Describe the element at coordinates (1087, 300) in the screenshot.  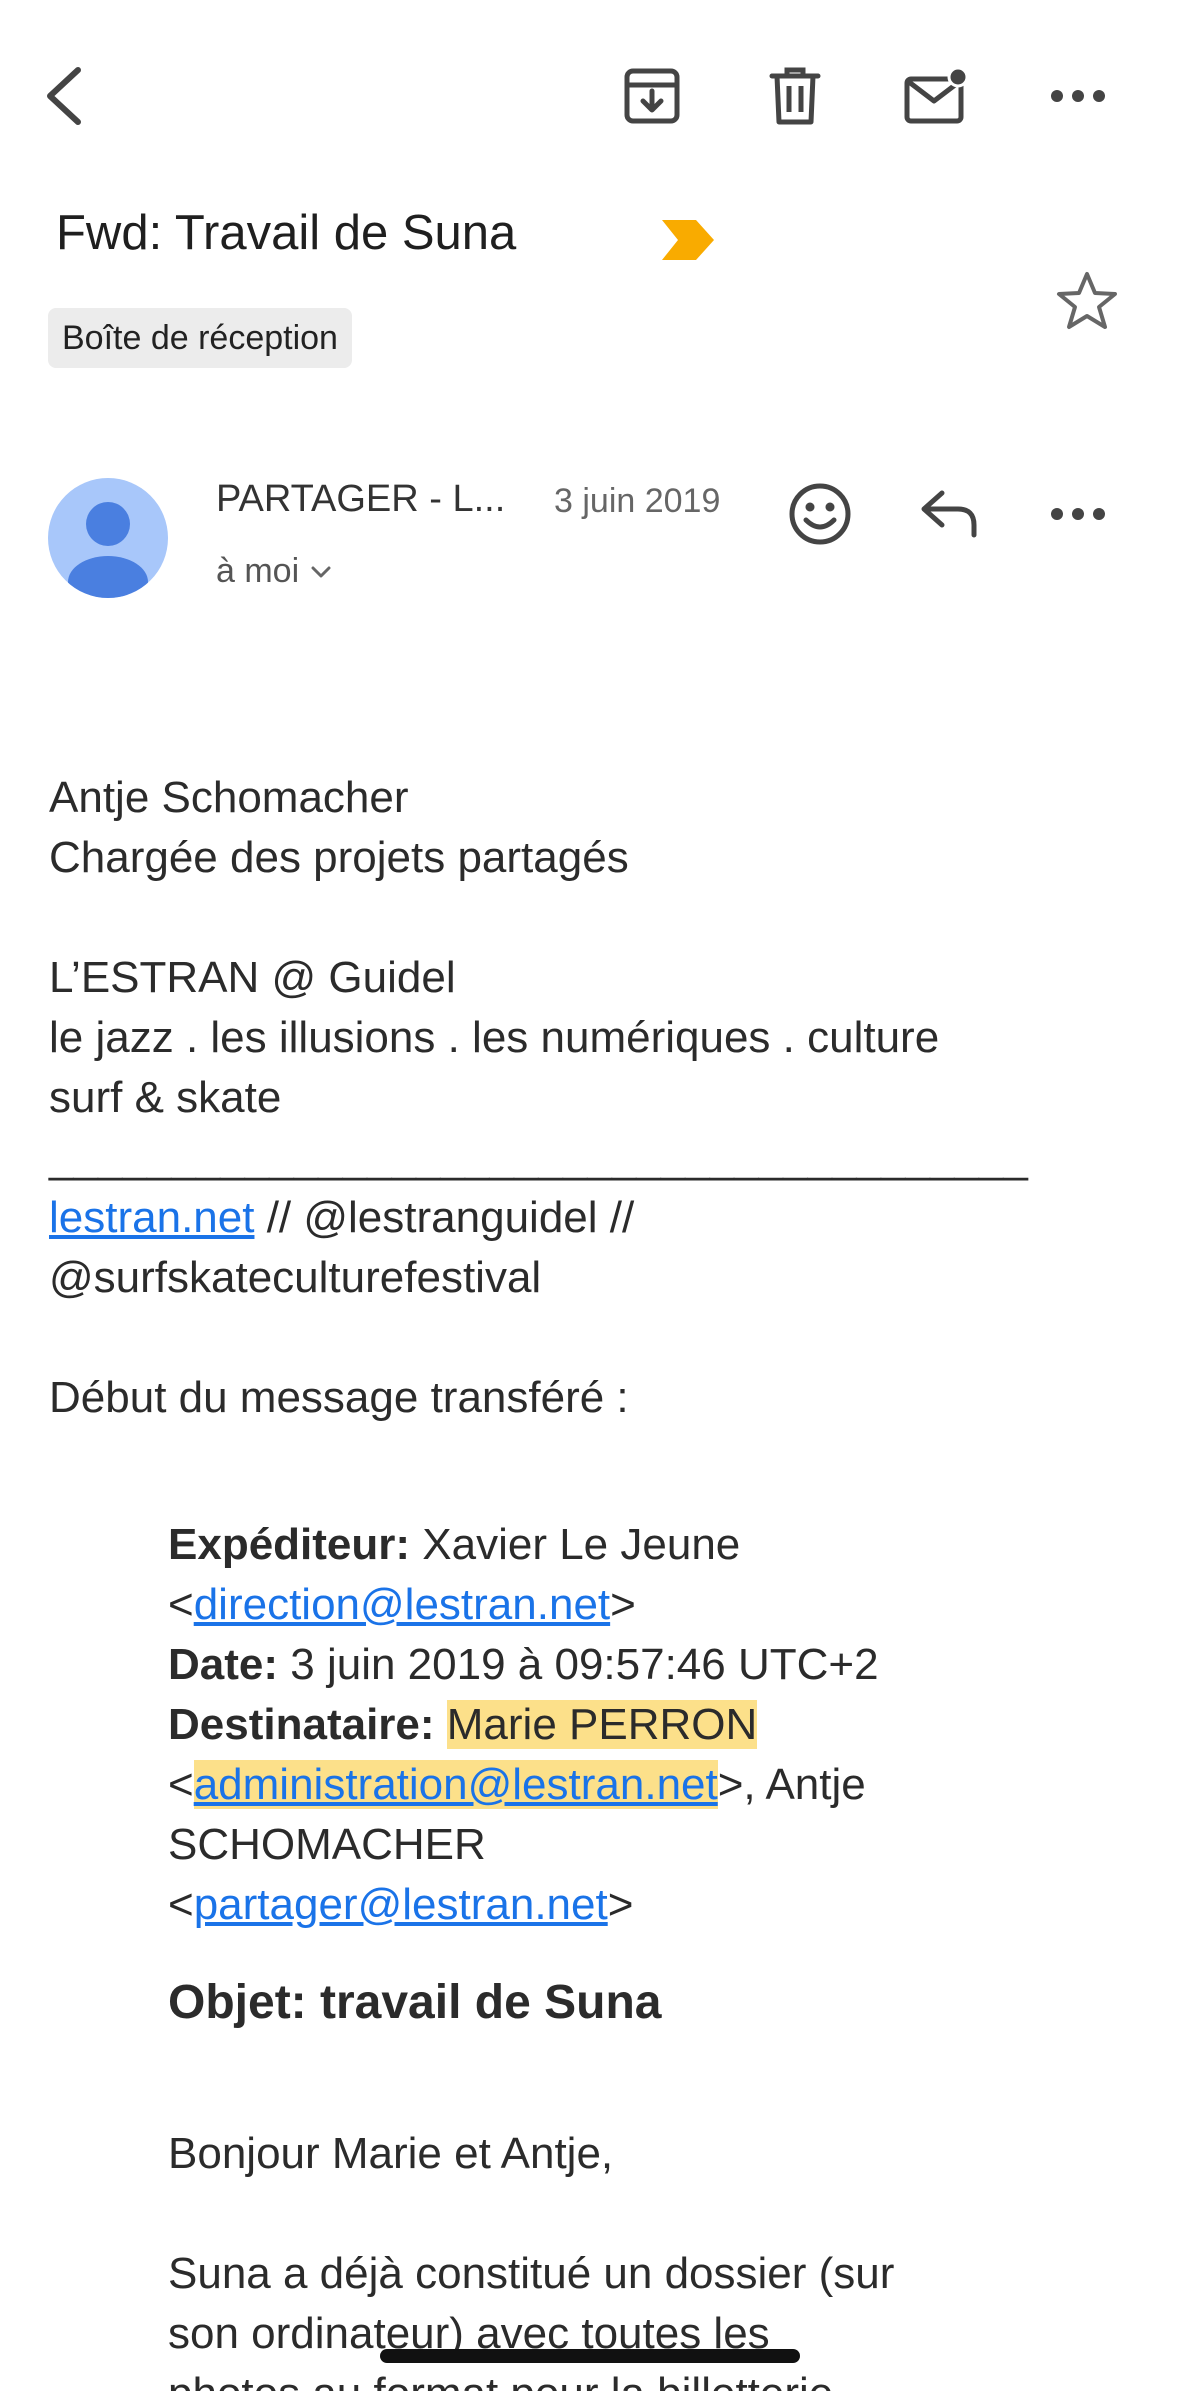
I see `star-icon` at that location.